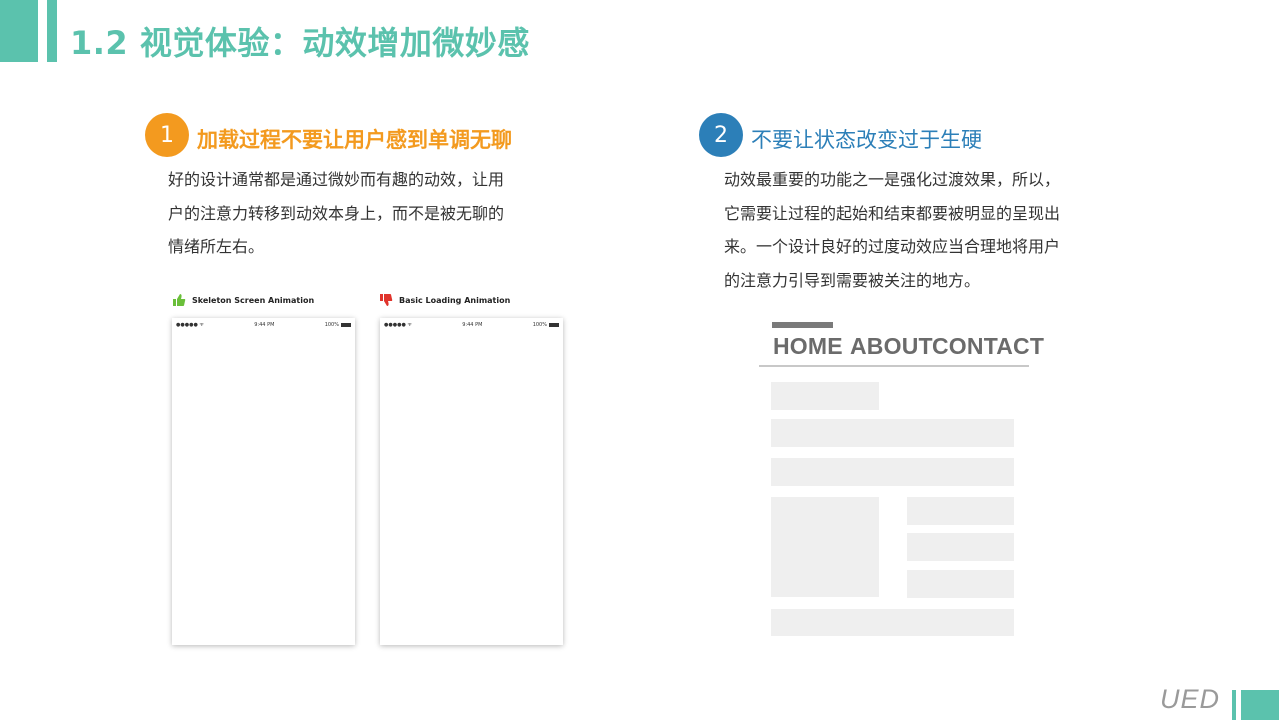 The image size is (1279, 720). I want to click on footer-accent-bar, so click(1260, 705).